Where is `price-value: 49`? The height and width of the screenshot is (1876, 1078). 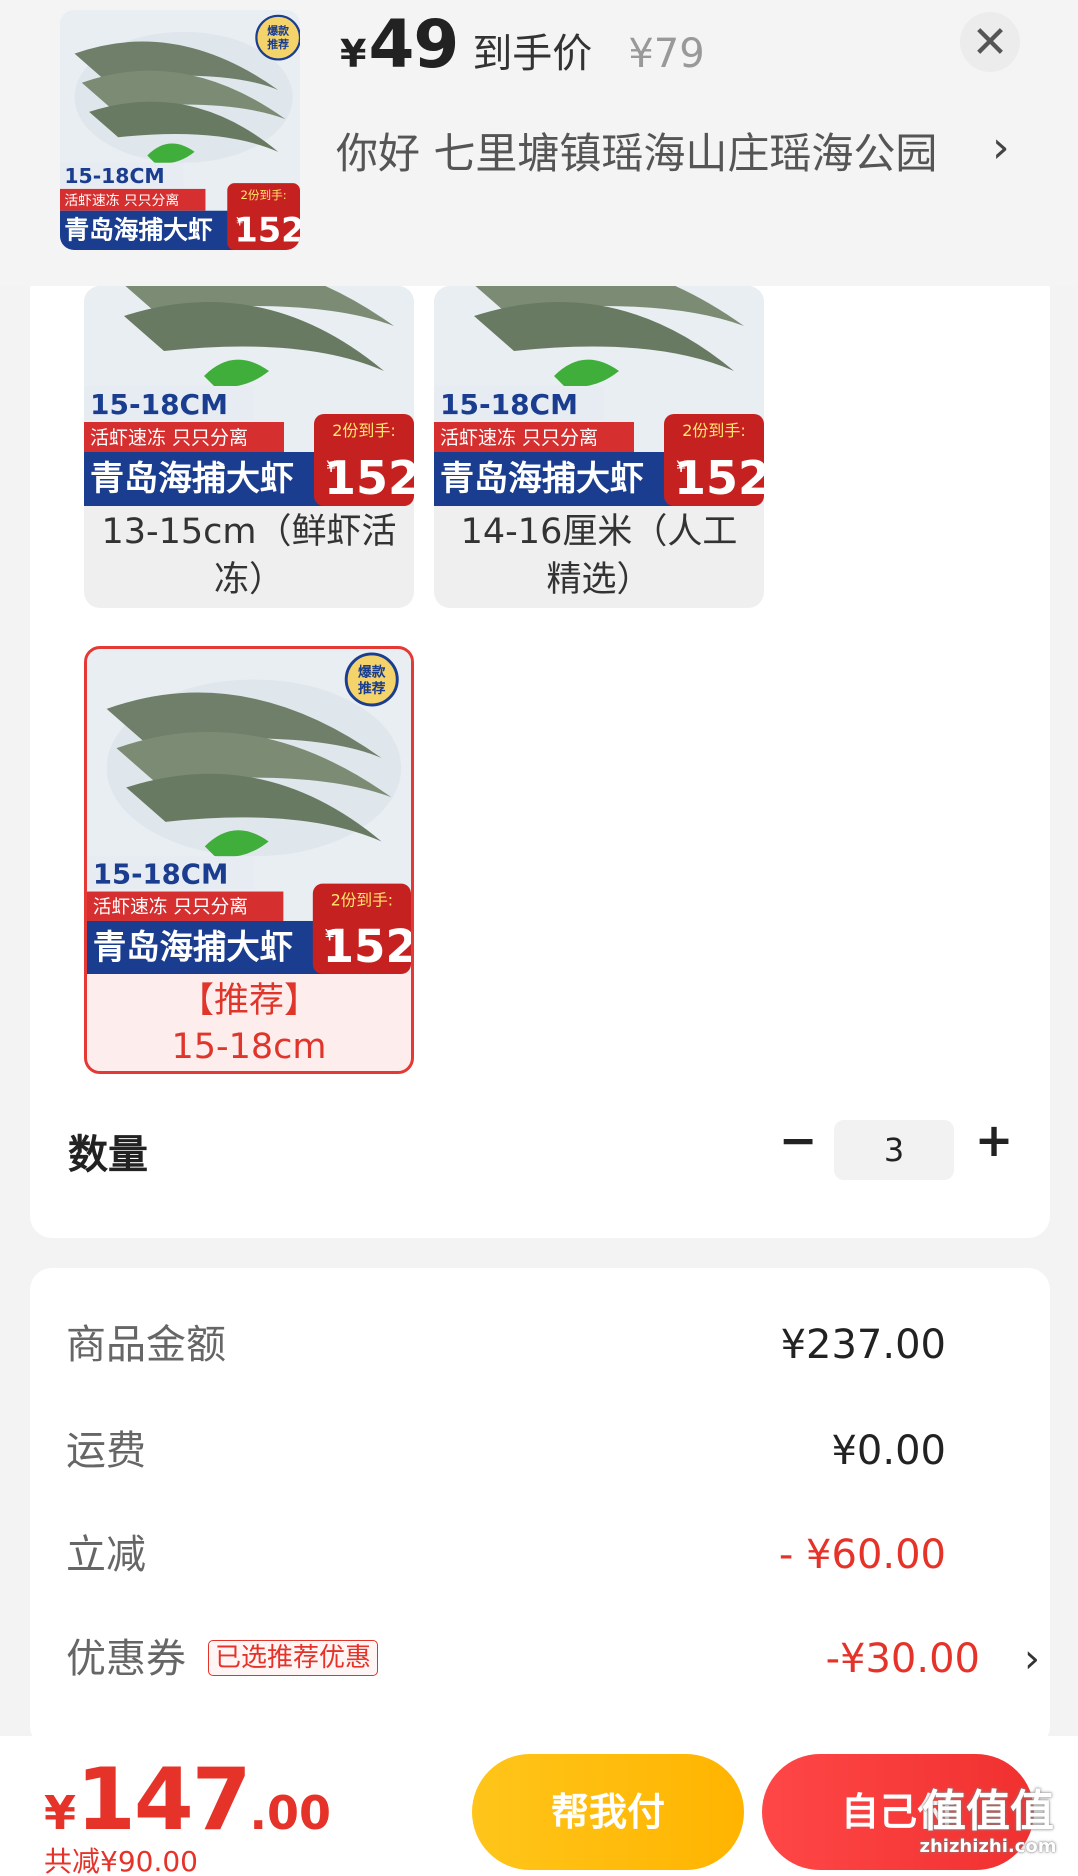
price-value: 49 is located at coordinates (413, 44).